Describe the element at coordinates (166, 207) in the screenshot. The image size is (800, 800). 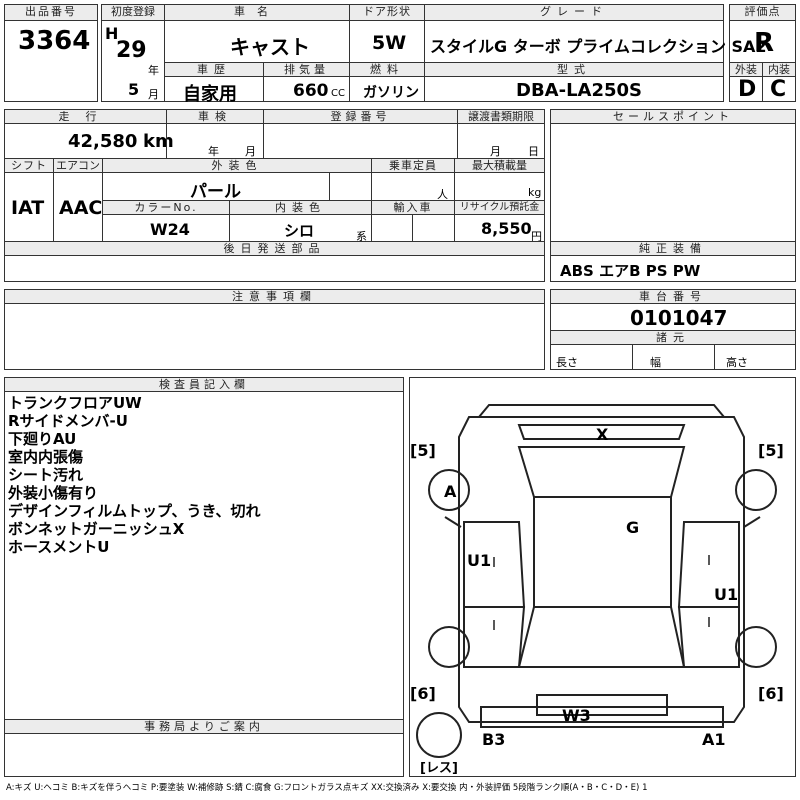
I see `color-no-header: カラーNo.` at that location.